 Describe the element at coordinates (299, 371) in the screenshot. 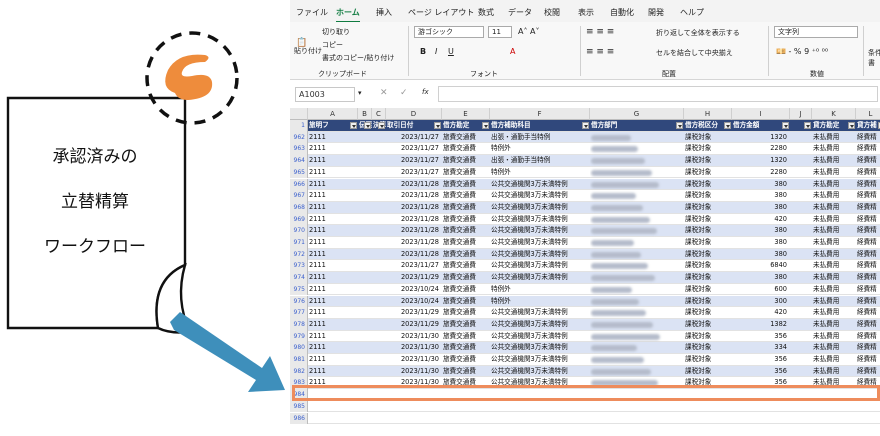

I see `row-number: 982` at that location.